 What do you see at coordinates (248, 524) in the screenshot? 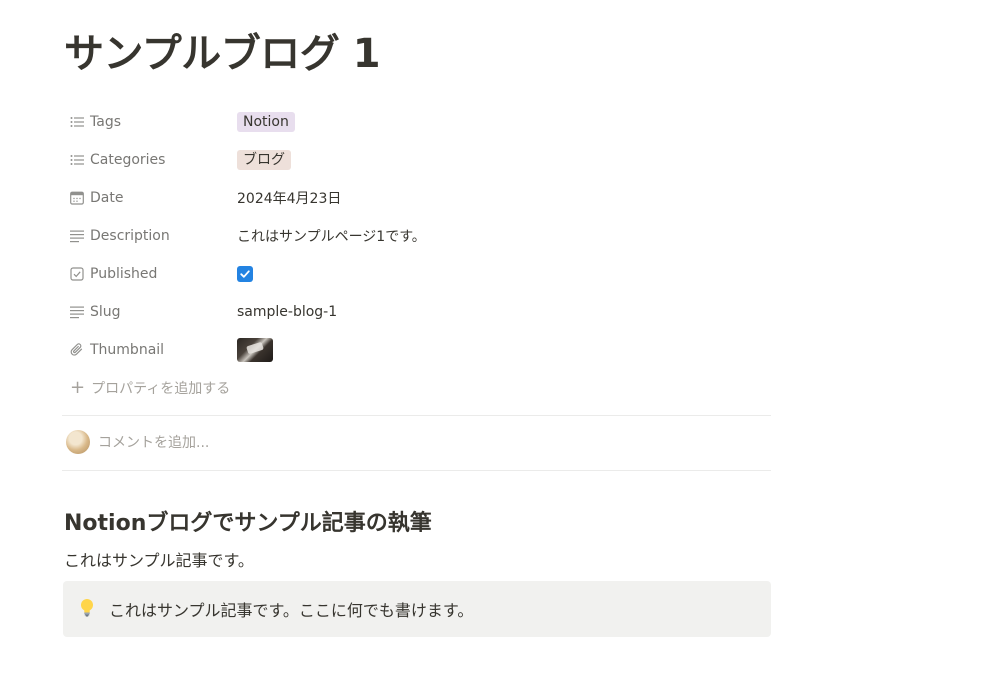
I see `content-heading: Notionブログでサンプル記事の執筆` at bounding box center [248, 524].